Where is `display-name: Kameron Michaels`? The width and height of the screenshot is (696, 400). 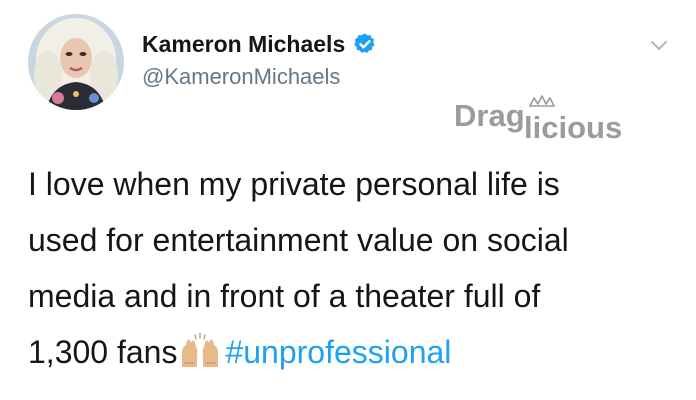 display-name: Kameron Michaels is located at coordinates (243, 44).